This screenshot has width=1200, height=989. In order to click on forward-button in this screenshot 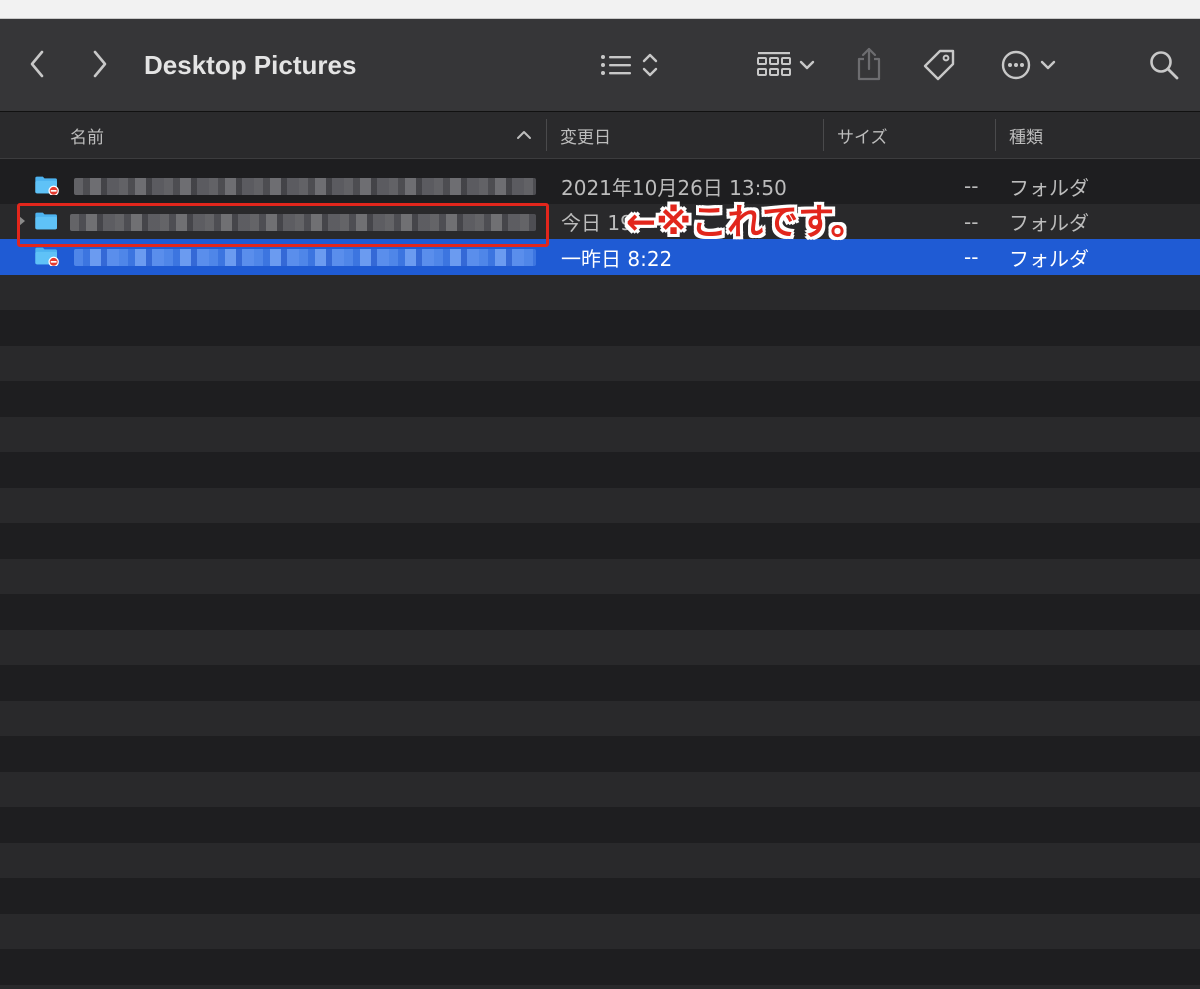, I will do `click(100, 64)`.